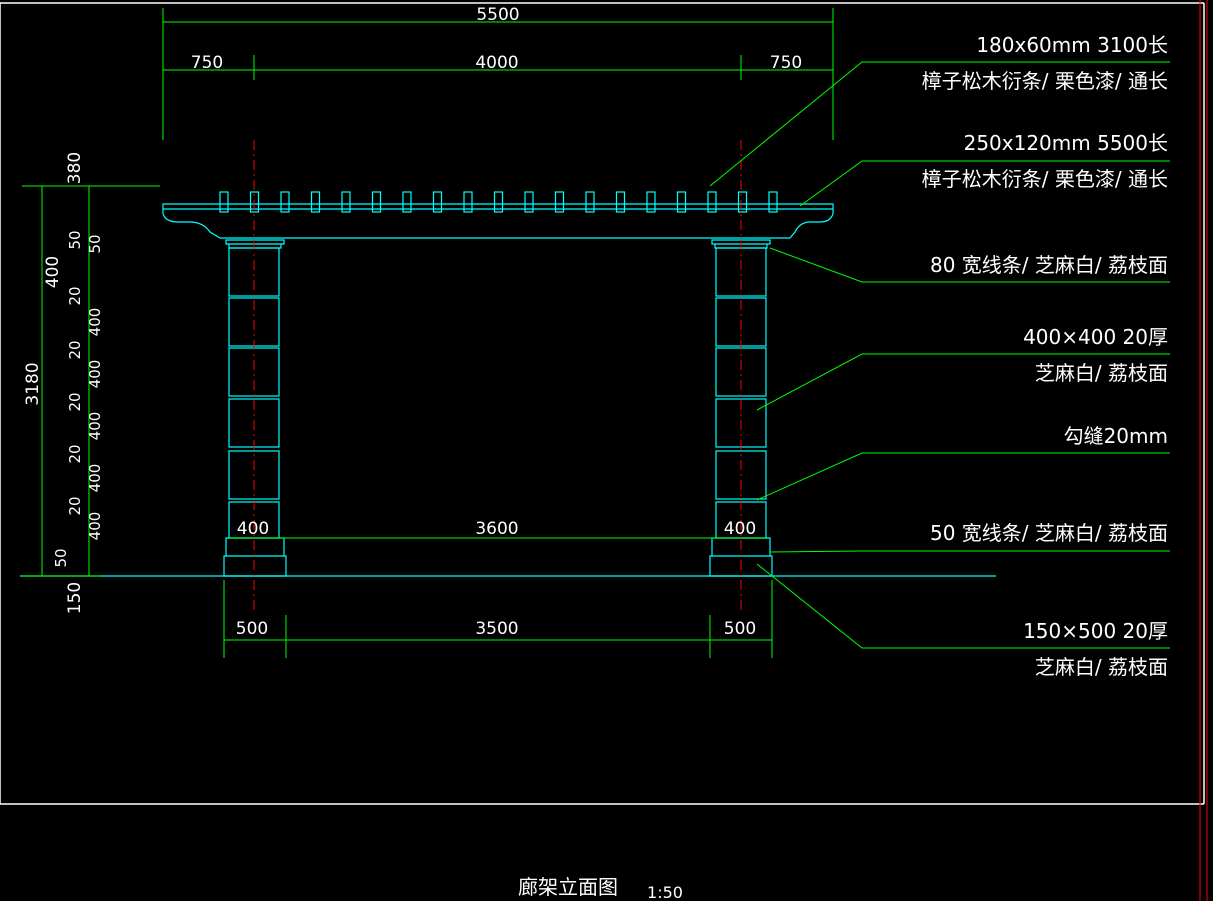 This screenshot has width=1213, height=901. What do you see at coordinates (786, 63) in the screenshot?
I see `dim-top-right: 750` at bounding box center [786, 63].